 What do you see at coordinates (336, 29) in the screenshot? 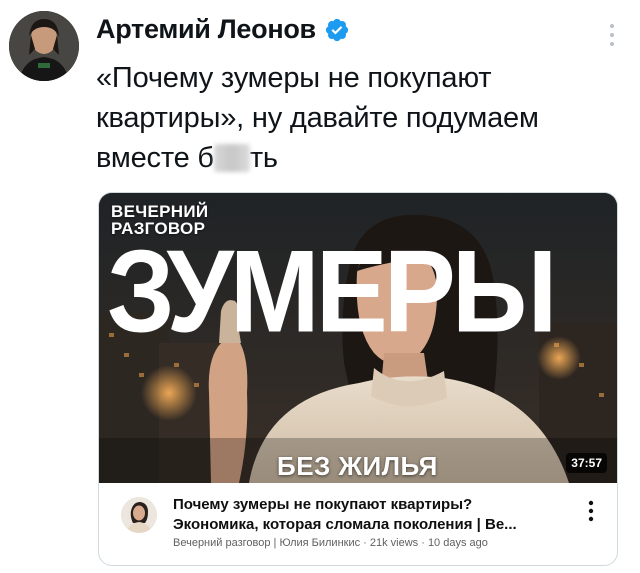
I see `verified-badge-icon` at bounding box center [336, 29].